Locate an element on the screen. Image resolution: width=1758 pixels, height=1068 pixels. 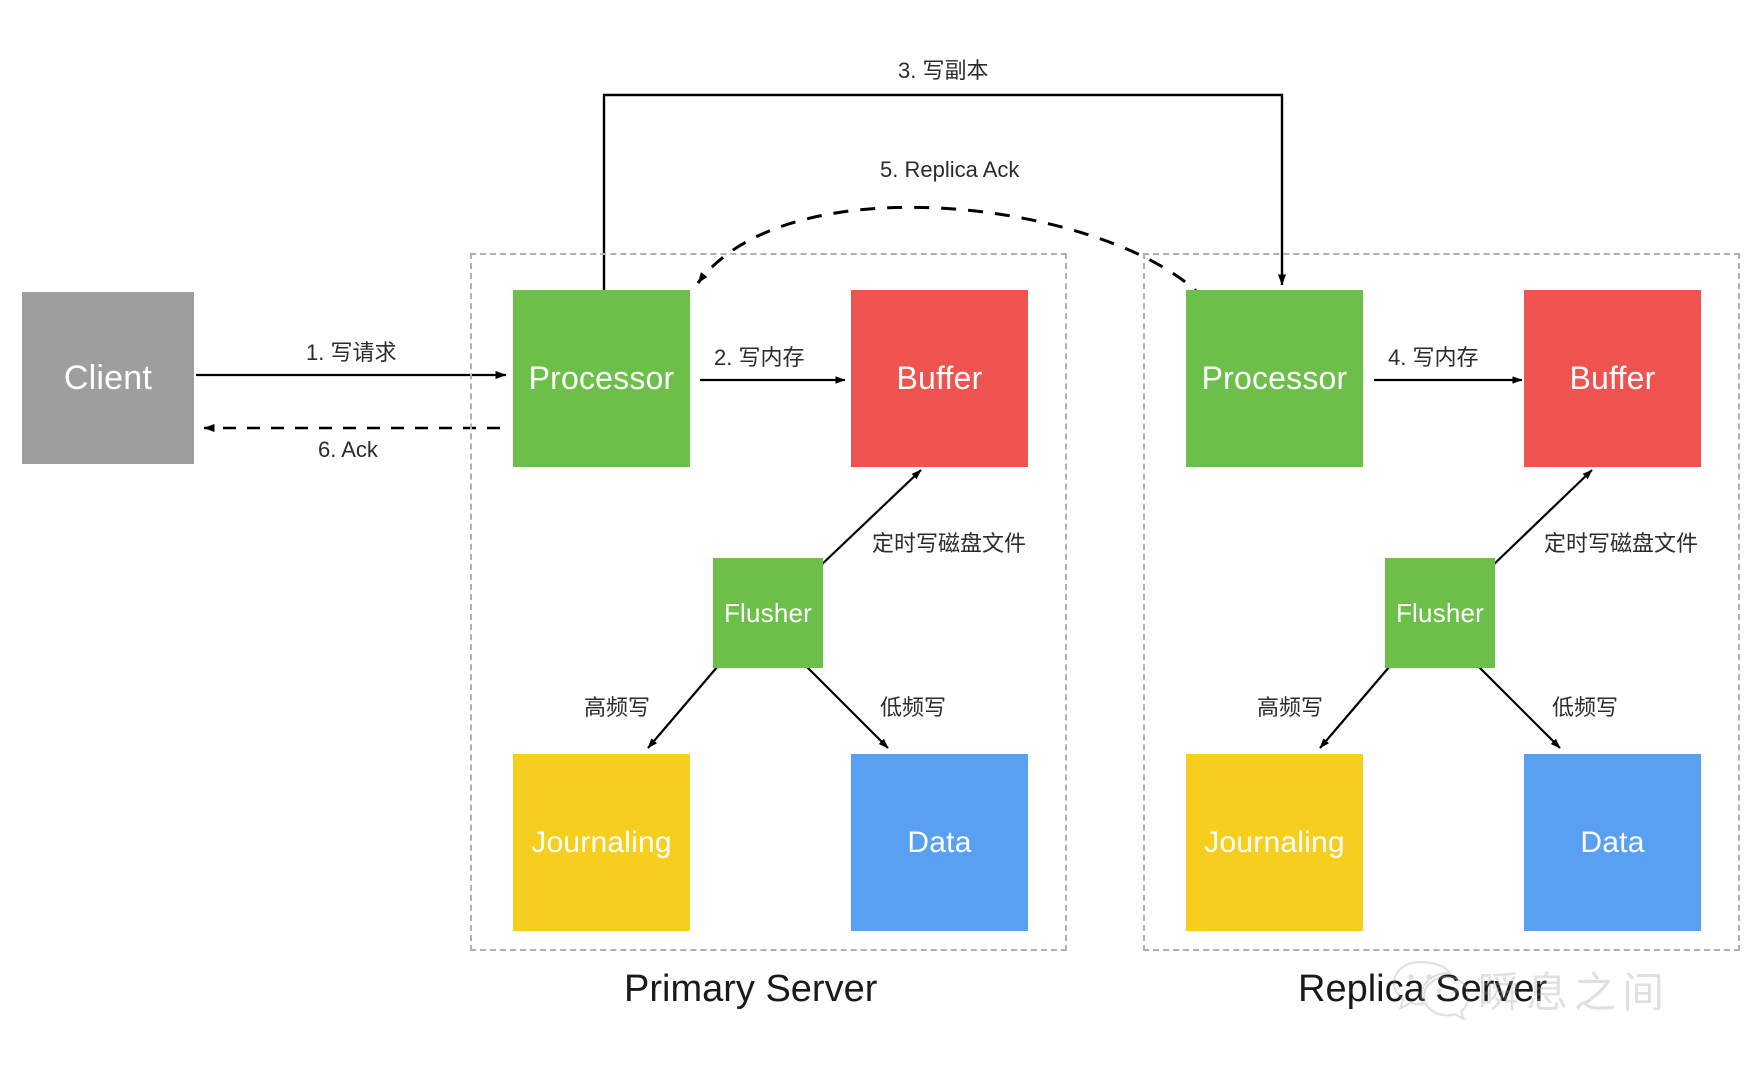
node-client-label: Client is located at coordinates (108, 377).